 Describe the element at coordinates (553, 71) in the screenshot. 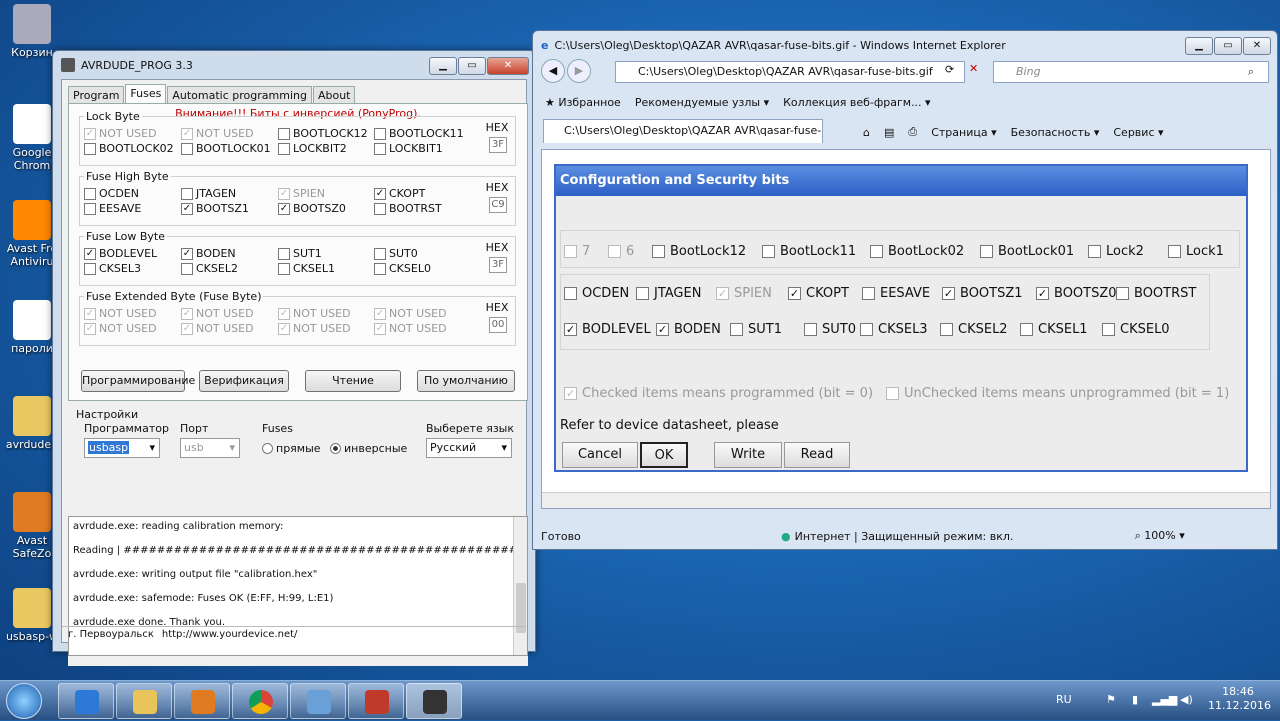

I see `back-button: ◀` at that location.